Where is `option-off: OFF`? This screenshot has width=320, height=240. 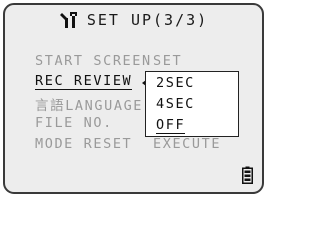 option-off: OFF is located at coordinates (171, 125).